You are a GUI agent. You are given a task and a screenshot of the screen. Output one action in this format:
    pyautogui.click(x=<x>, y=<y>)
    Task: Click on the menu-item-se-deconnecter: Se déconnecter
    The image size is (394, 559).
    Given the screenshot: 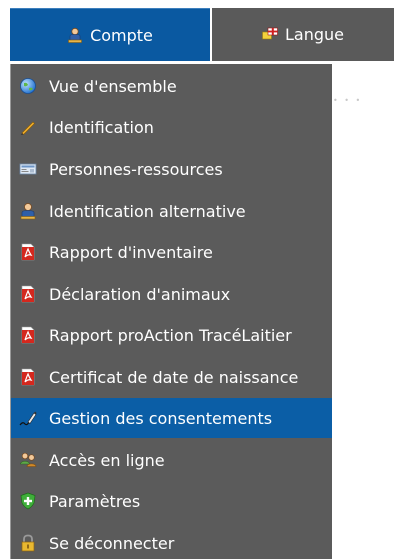 What is the action you would take?
    pyautogui.click(x=171, y=541)
    